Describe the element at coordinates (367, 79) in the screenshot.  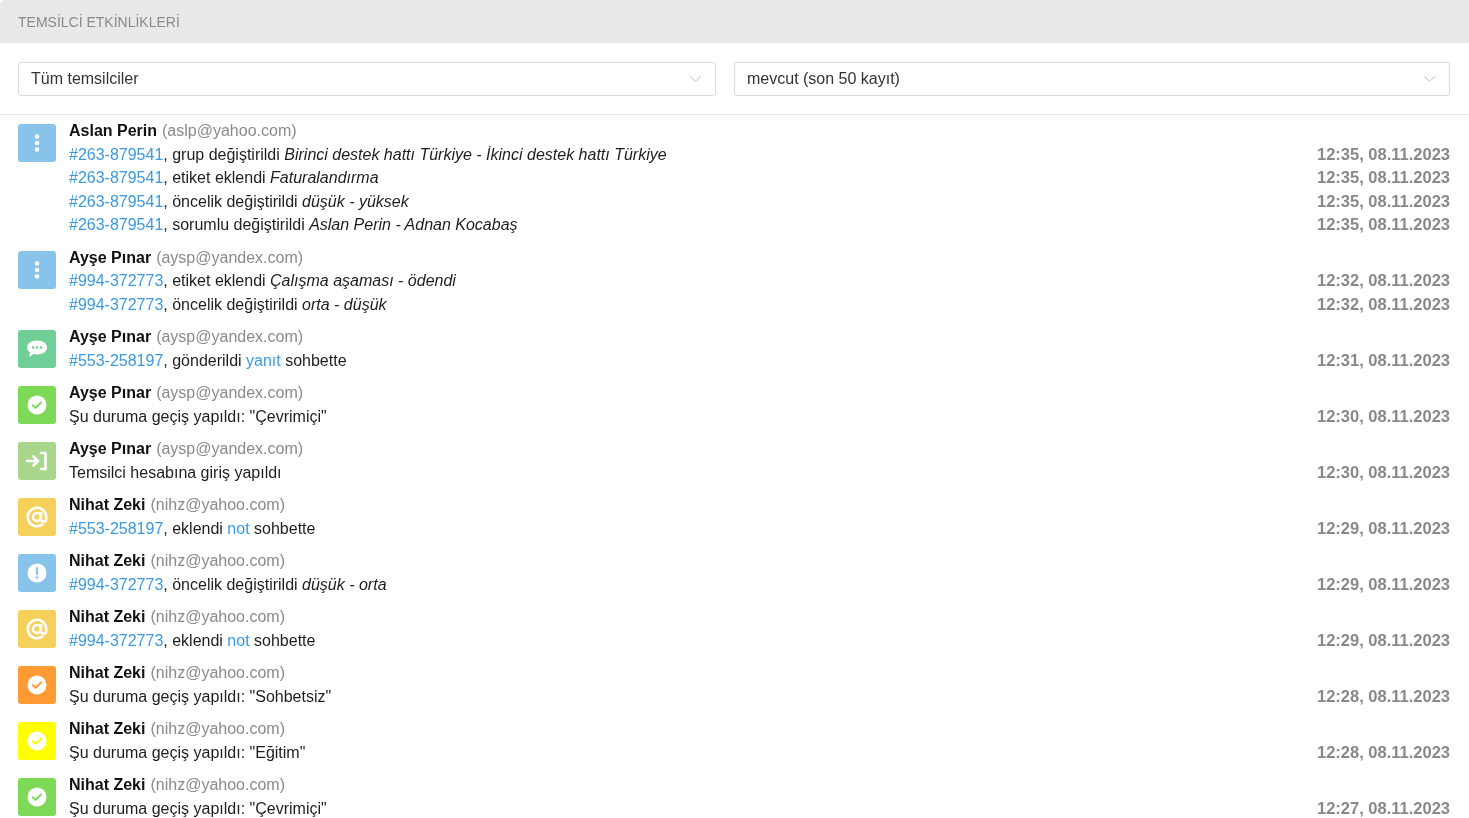
I see `agent-dropdown: Tüm temsilciler` at that location.